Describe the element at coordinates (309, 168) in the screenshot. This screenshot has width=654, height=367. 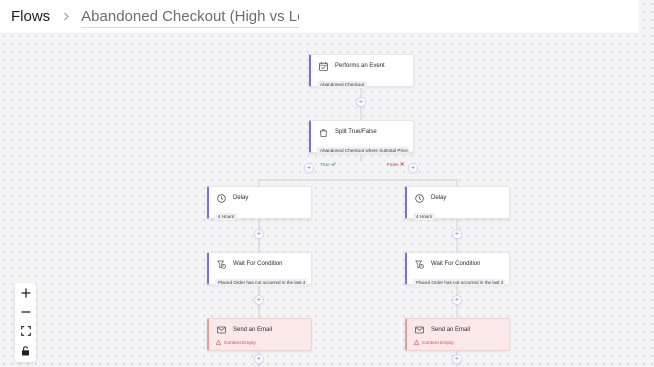
I see `add-step-button-true: +` at that location.